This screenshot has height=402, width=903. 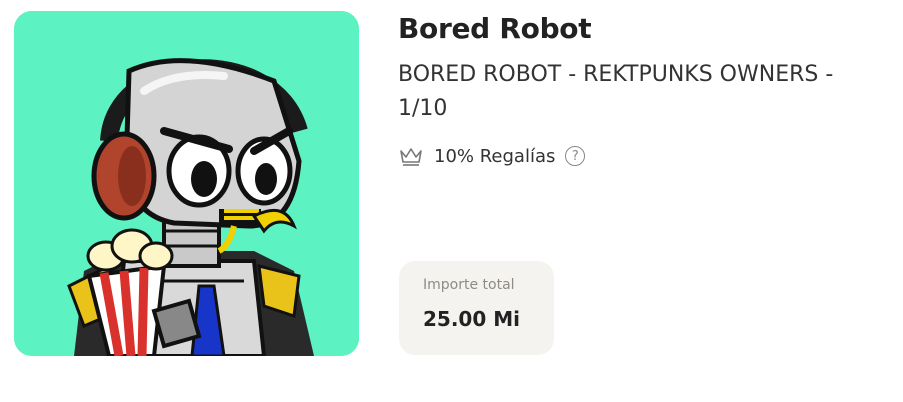 What do you see at coordinates (411, 156) in the screenshot?
I see `crown-icon` at bounding box center [411, 156].